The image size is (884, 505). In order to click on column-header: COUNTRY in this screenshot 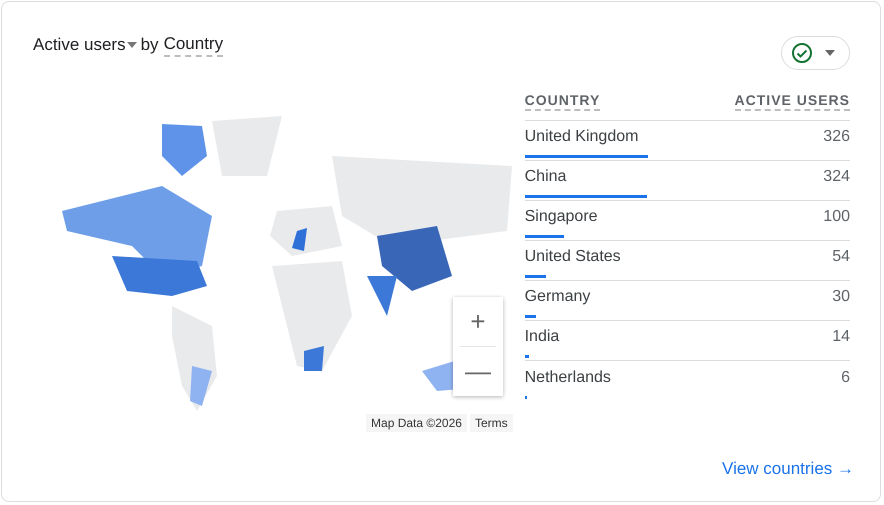, I will do `click(562, 101)`.